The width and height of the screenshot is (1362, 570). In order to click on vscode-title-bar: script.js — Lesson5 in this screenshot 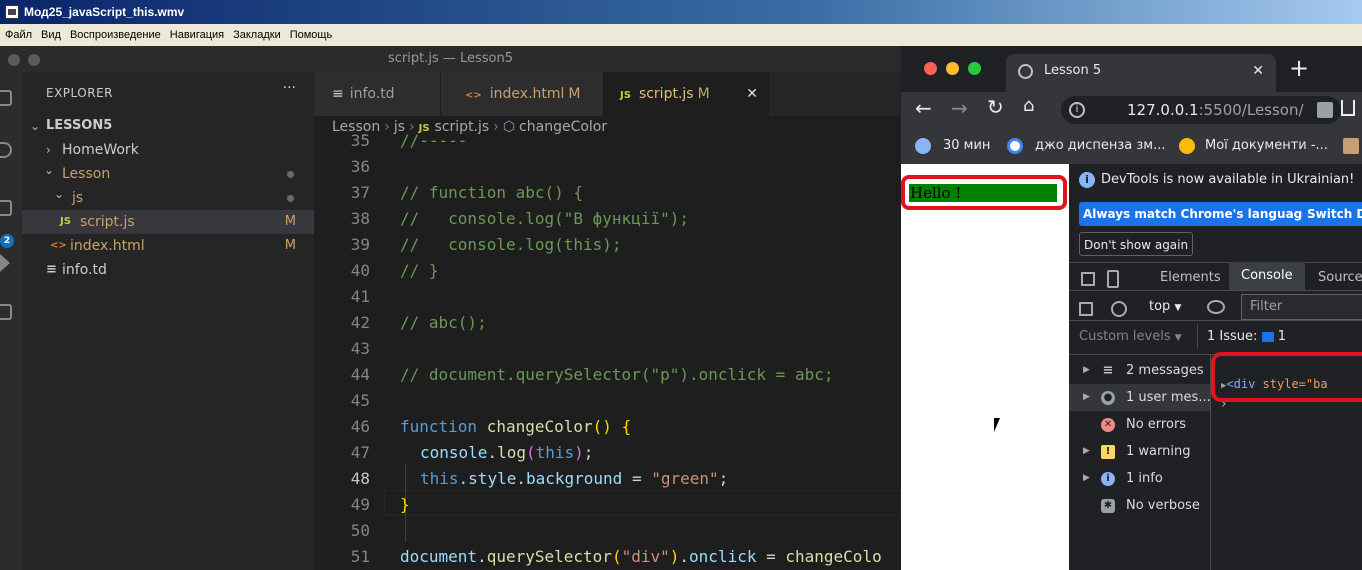, I will do `click(450, 59)`.